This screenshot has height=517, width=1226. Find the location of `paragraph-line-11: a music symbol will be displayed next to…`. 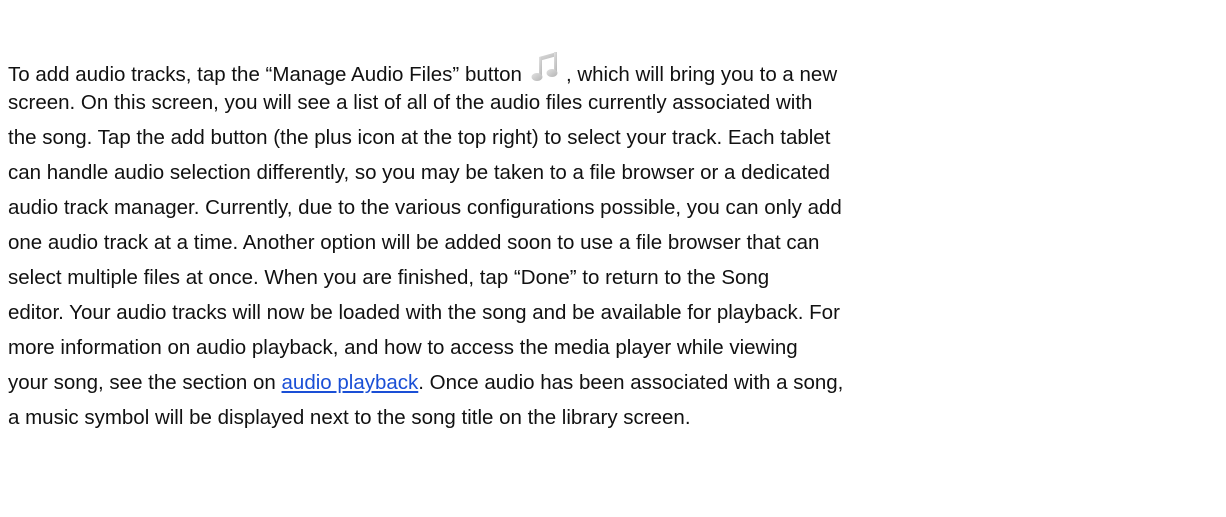

paragraph-line-11: a music symbol will be displayed next to… is located at coordinates (349, 417).